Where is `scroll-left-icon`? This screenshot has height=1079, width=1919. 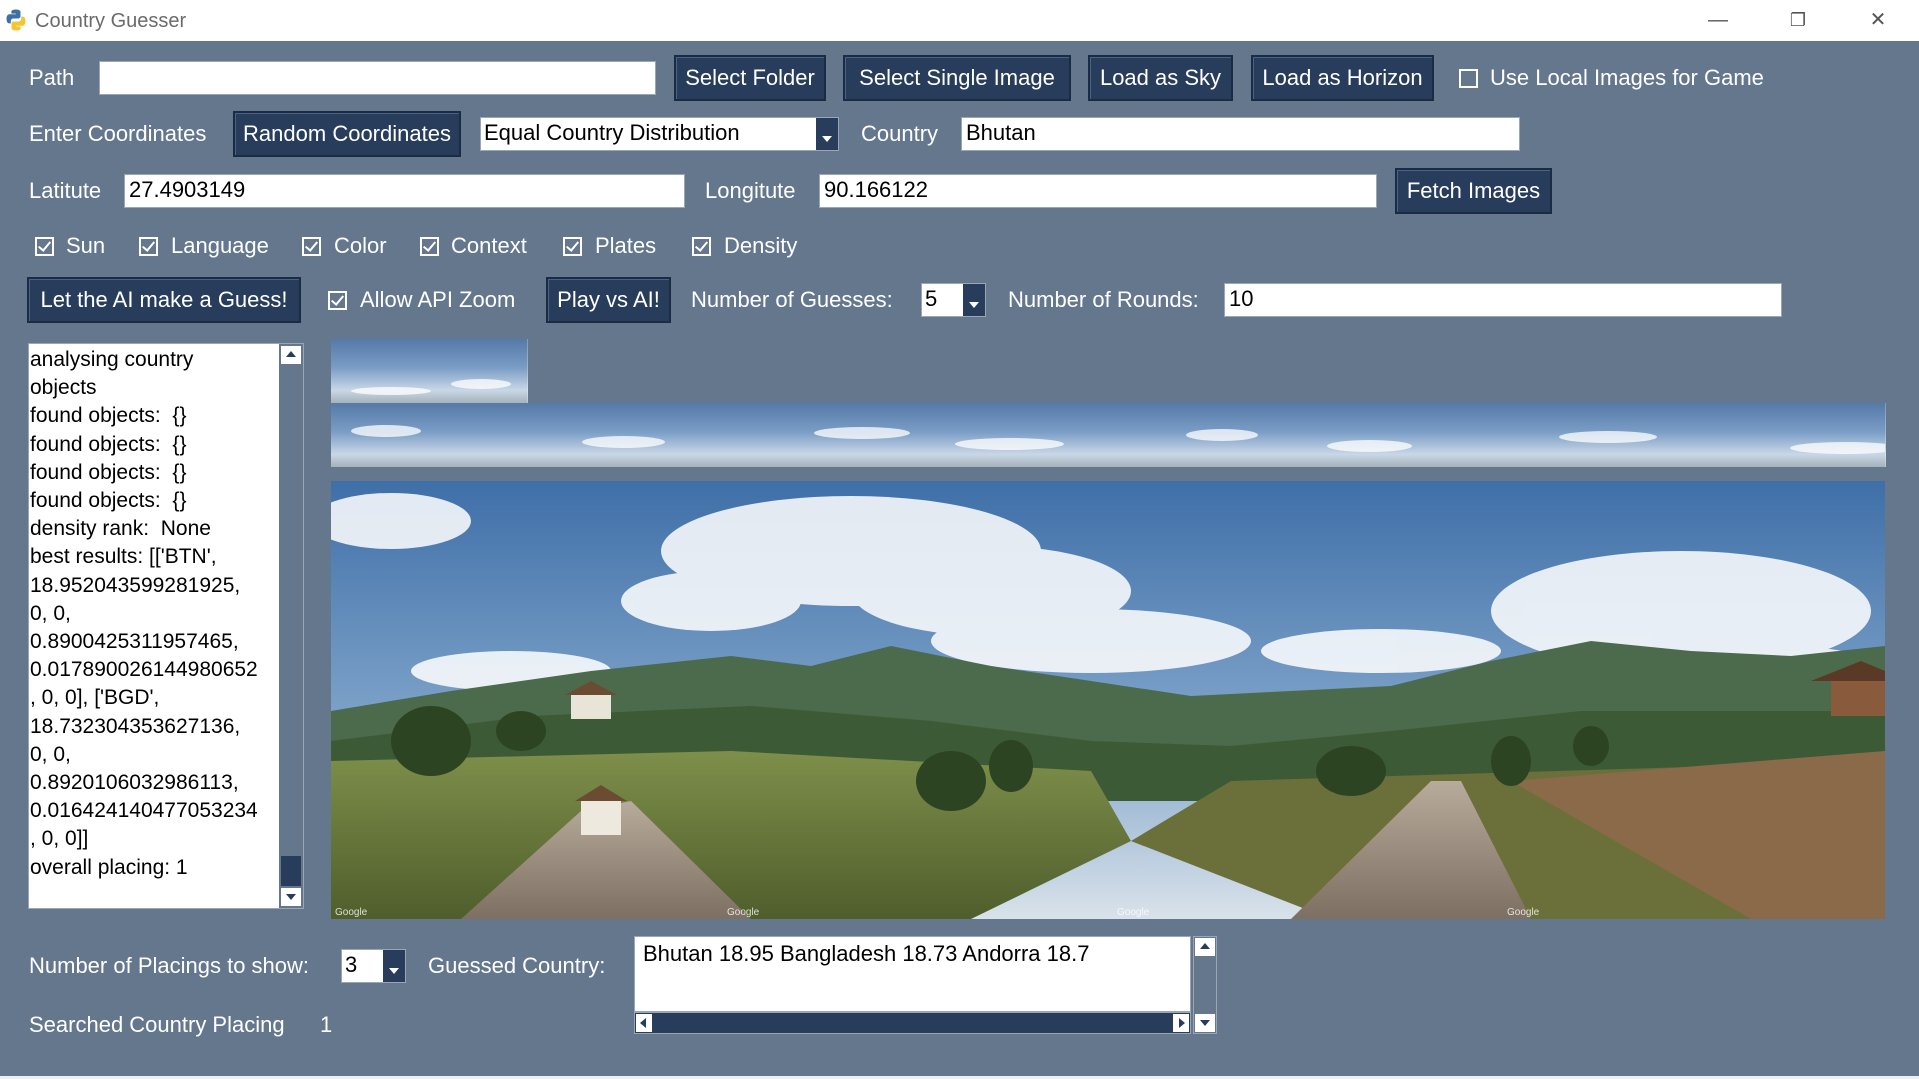
scroll-left-icon is located at coordinates (644, 1023).